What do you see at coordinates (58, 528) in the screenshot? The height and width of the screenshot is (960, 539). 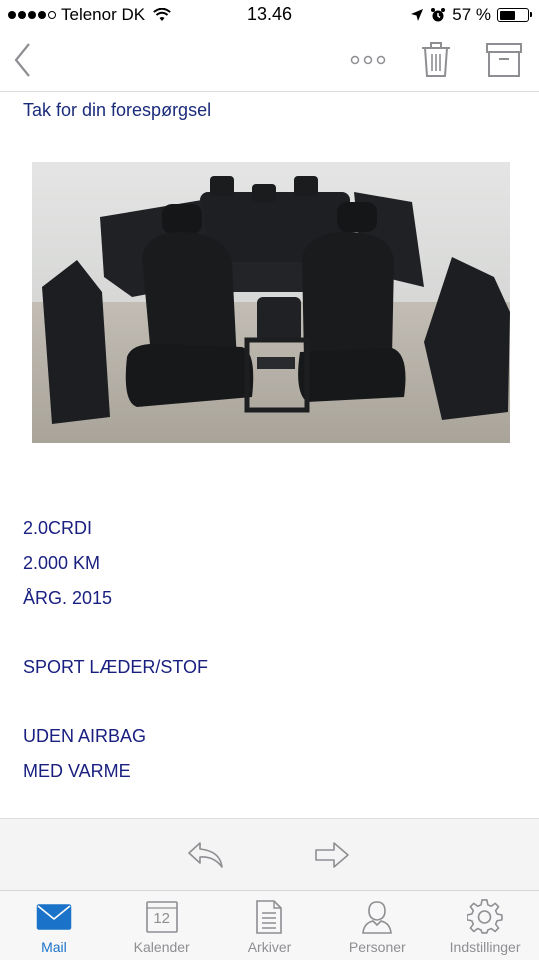 I see `message-line-engine: 2.0CRDI` at bounding box center [58, 528].